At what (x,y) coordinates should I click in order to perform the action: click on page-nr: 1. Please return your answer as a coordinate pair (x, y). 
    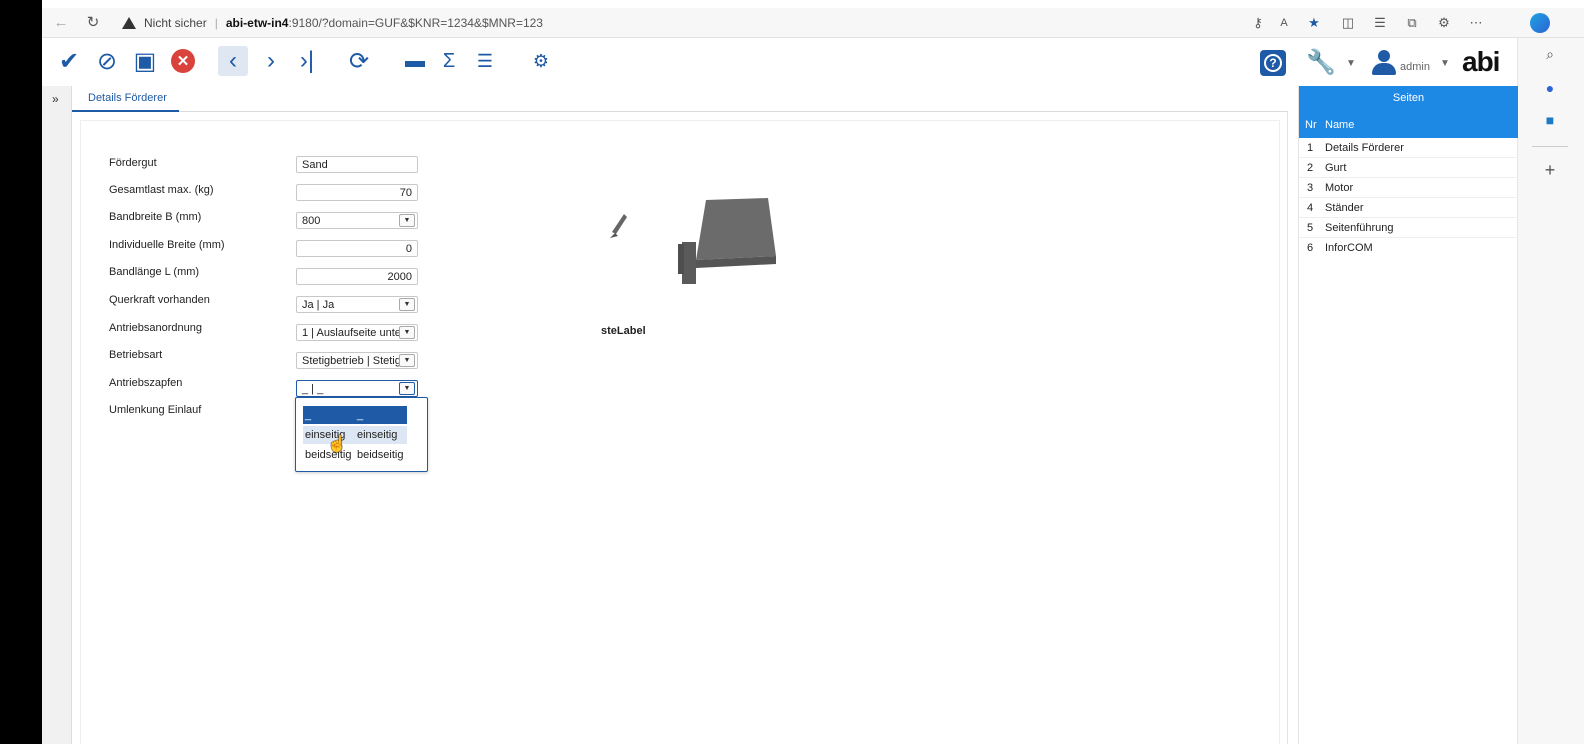
    Looking at the image, I should click on (1310, 148).